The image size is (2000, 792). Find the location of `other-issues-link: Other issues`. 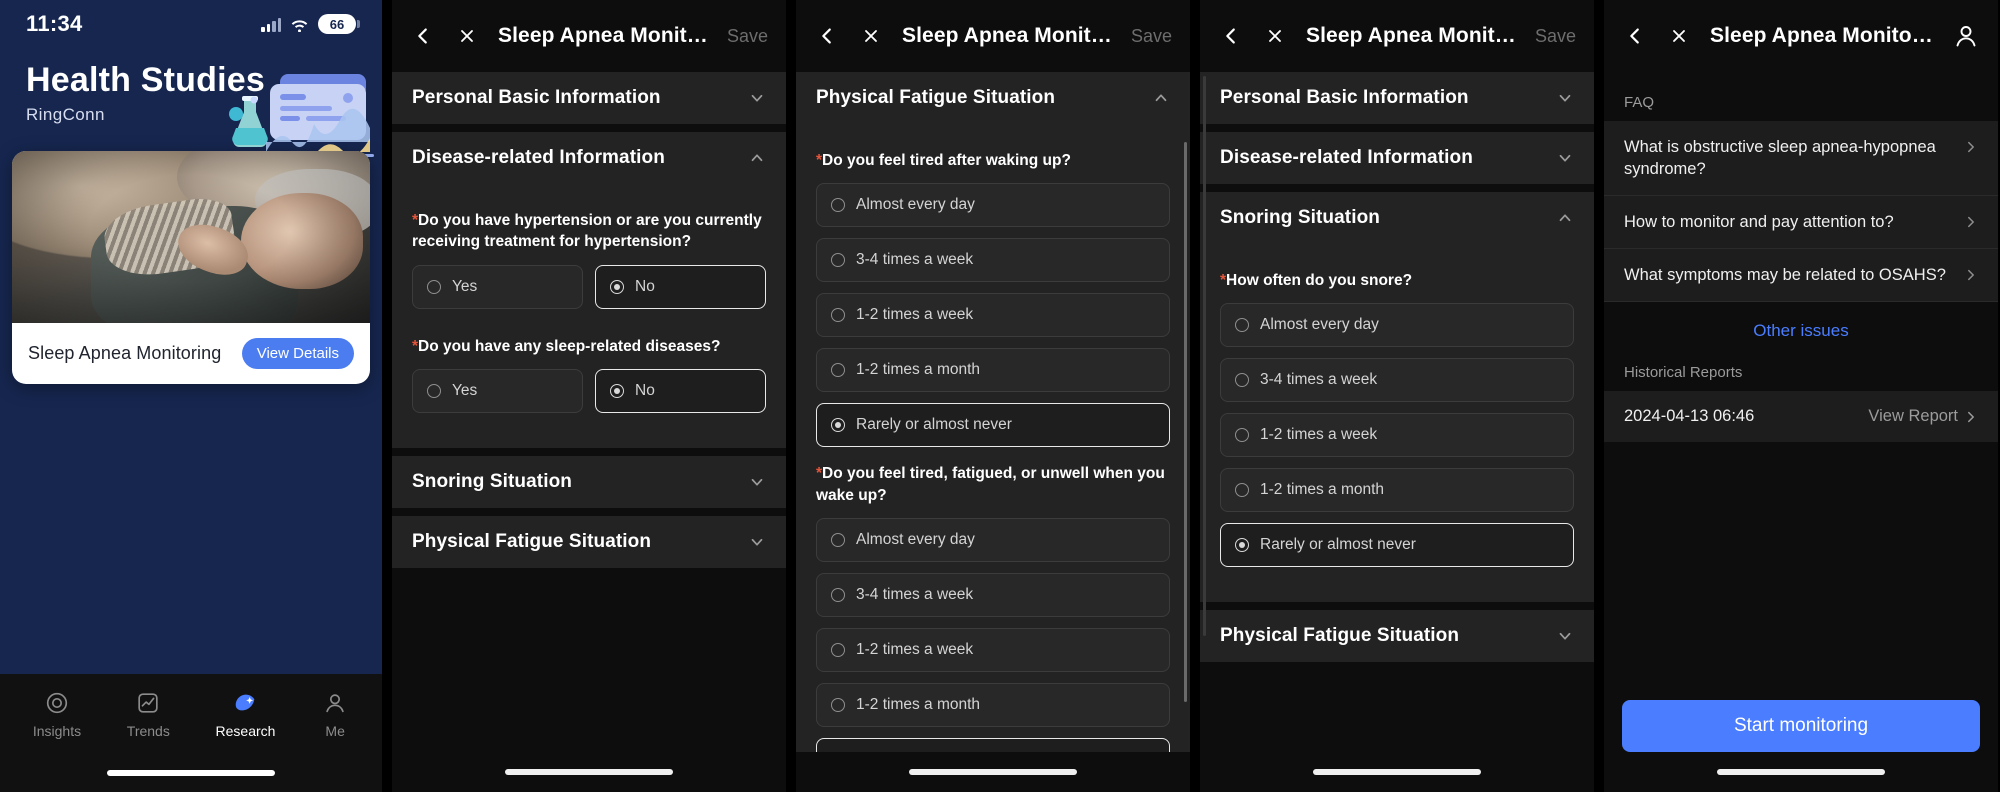

other-issues-link: Other issues is located at coordinates (1801, 331).